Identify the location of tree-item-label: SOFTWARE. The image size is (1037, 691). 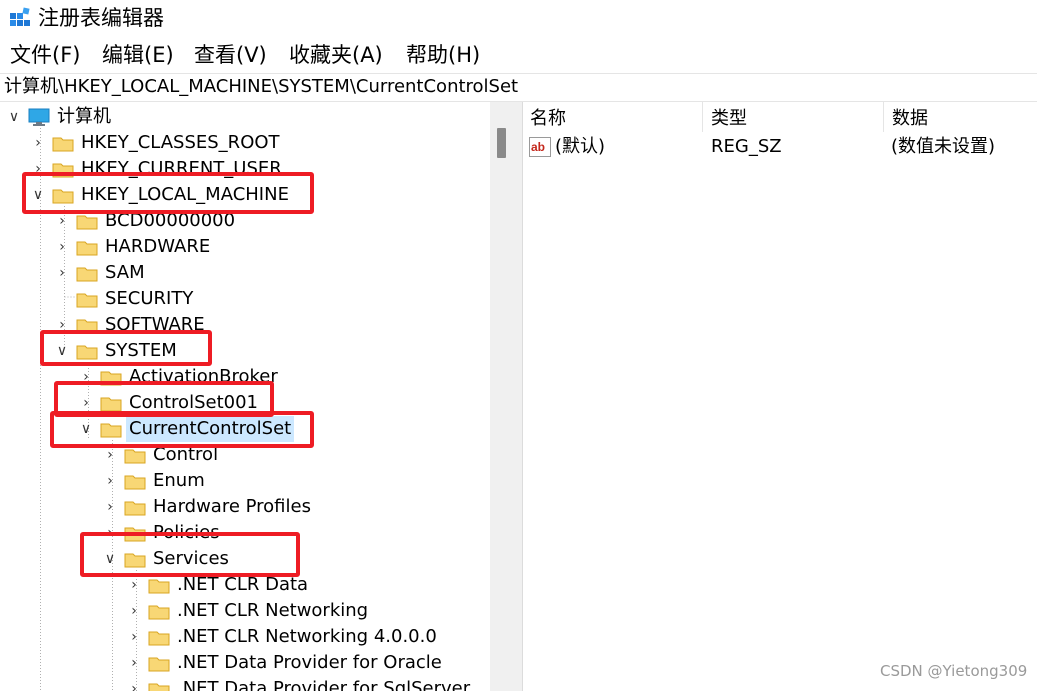
(155, 324).